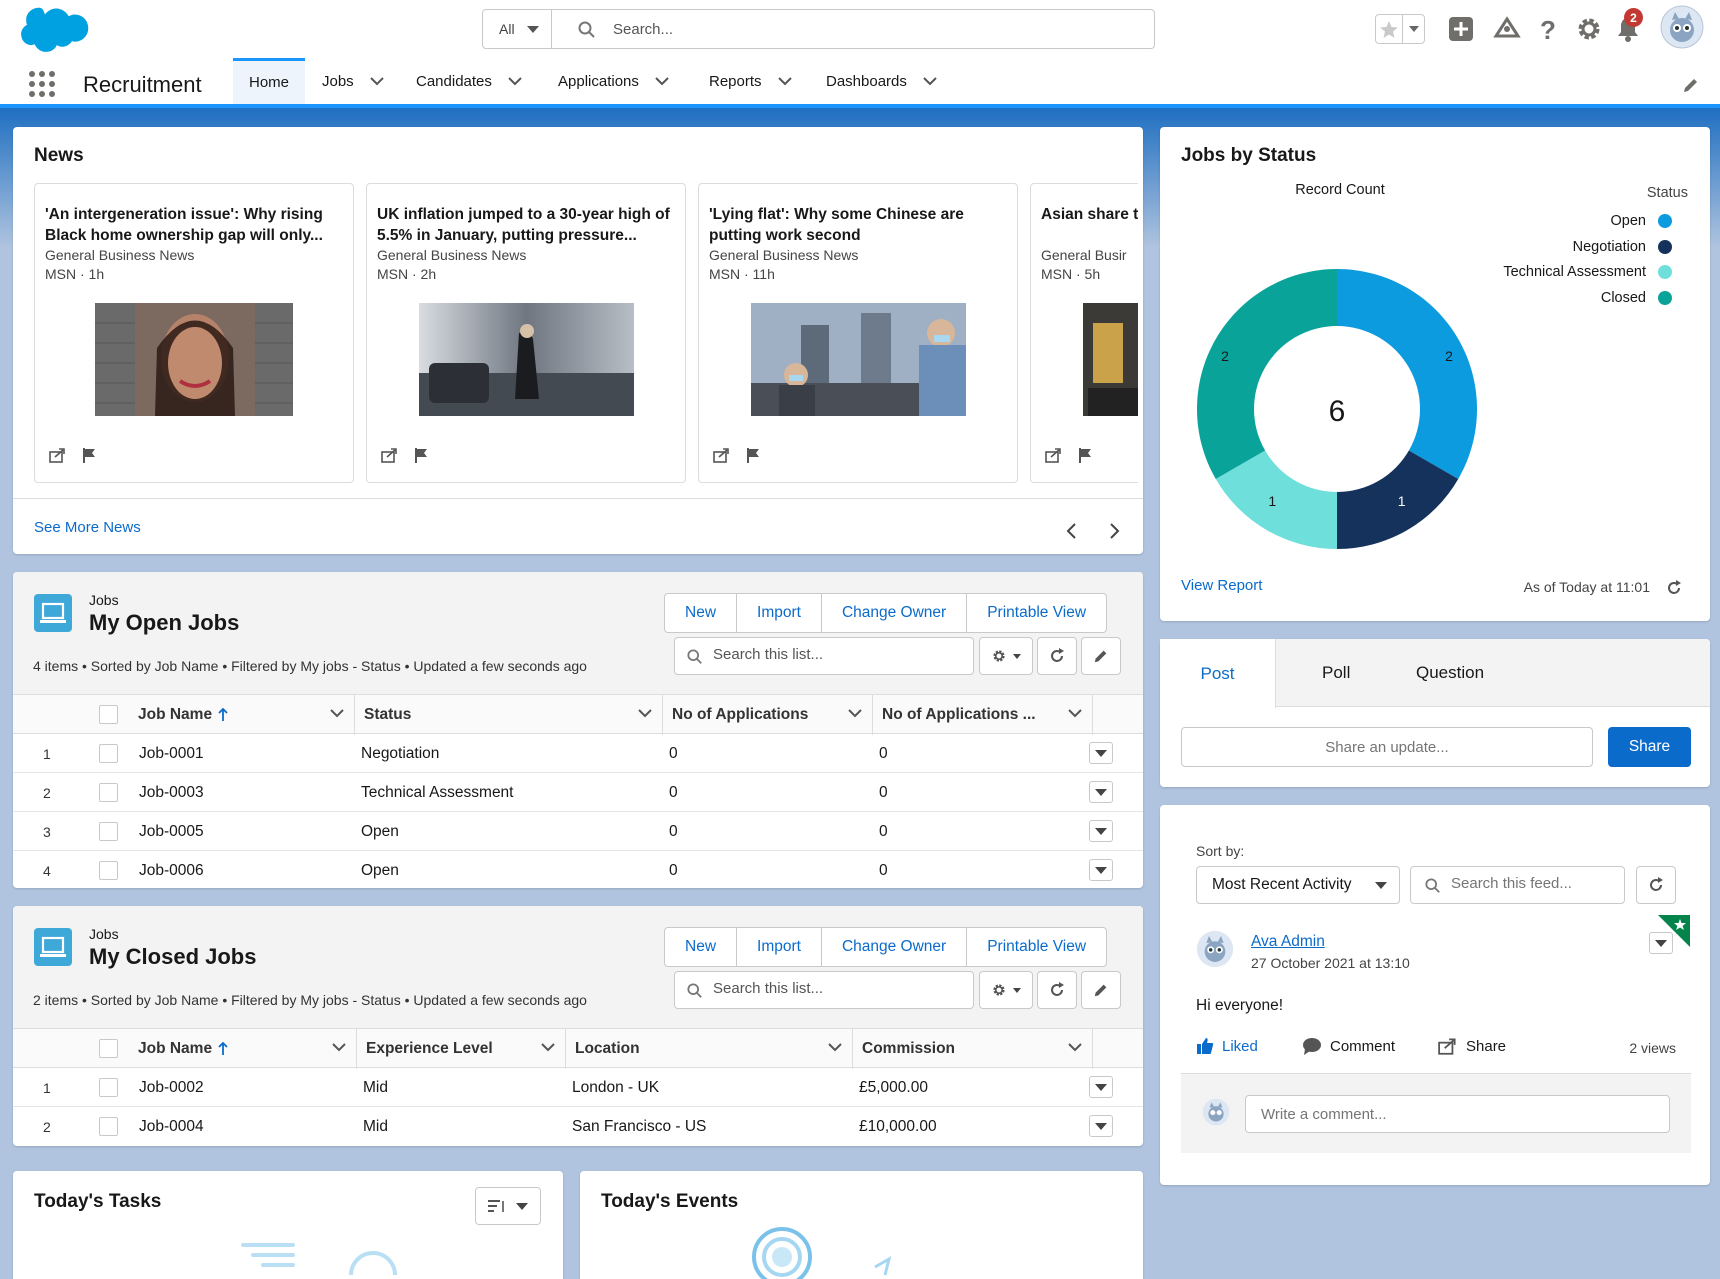  Describe the element at coordinates (509, 715) in the screenshot. I see `column-header-status: Status` at that location.